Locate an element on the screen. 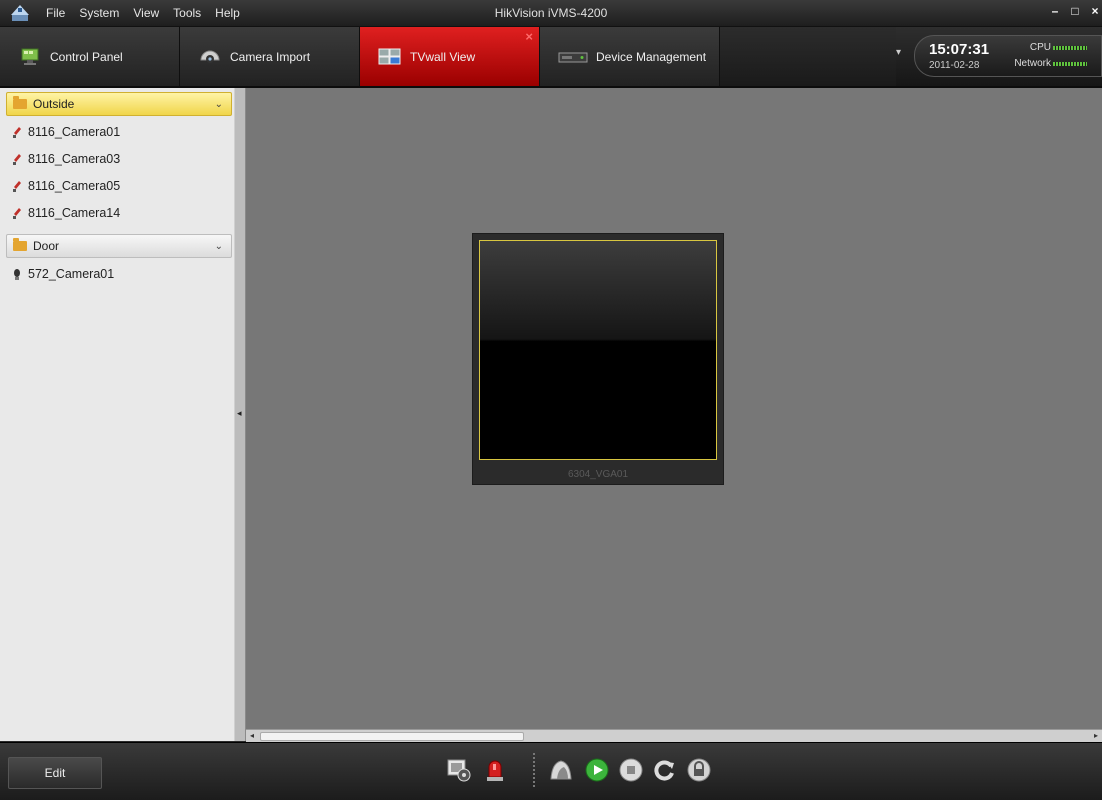  bottom-toolbar: Edit is located at coordinates (551, 771).